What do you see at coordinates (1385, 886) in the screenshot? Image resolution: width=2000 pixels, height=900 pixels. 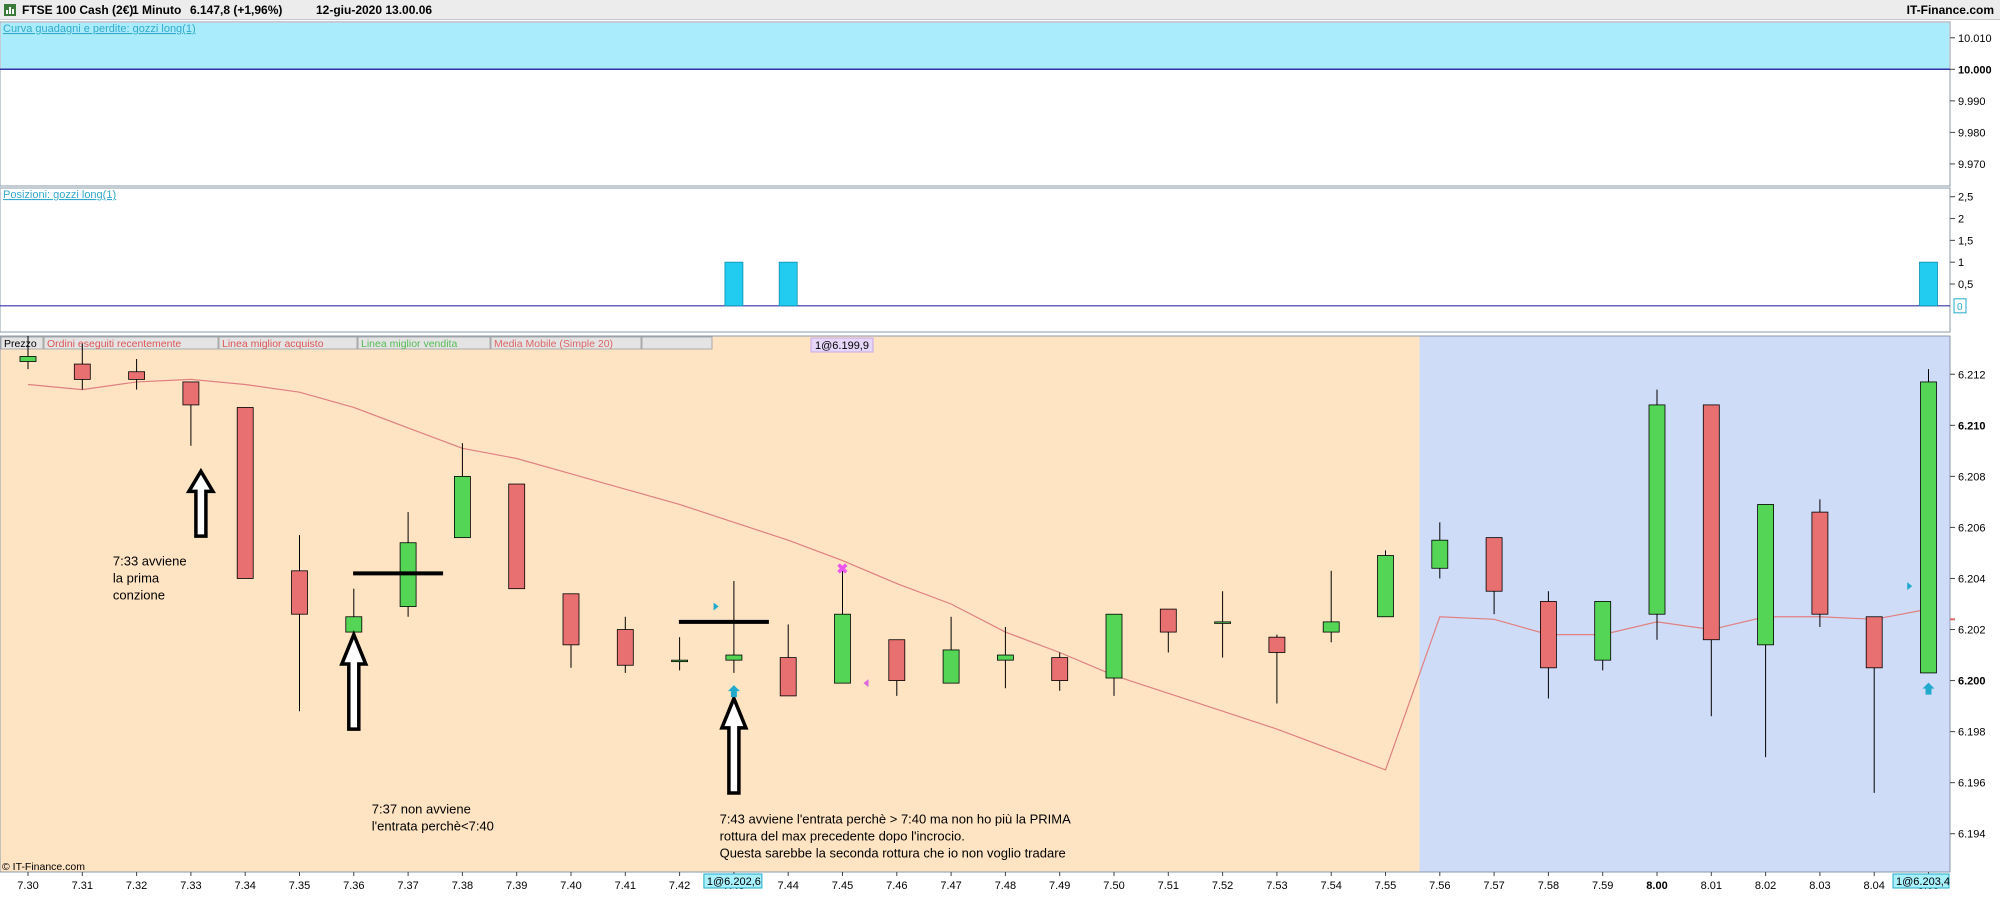 I see `x-tick-label: 7.55` at bounding box center [1385, 886].